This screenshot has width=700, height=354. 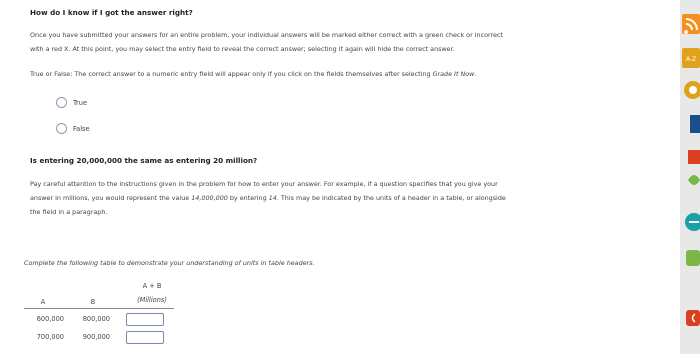 I want to click on option-true: True, so click(x=71, y=102).